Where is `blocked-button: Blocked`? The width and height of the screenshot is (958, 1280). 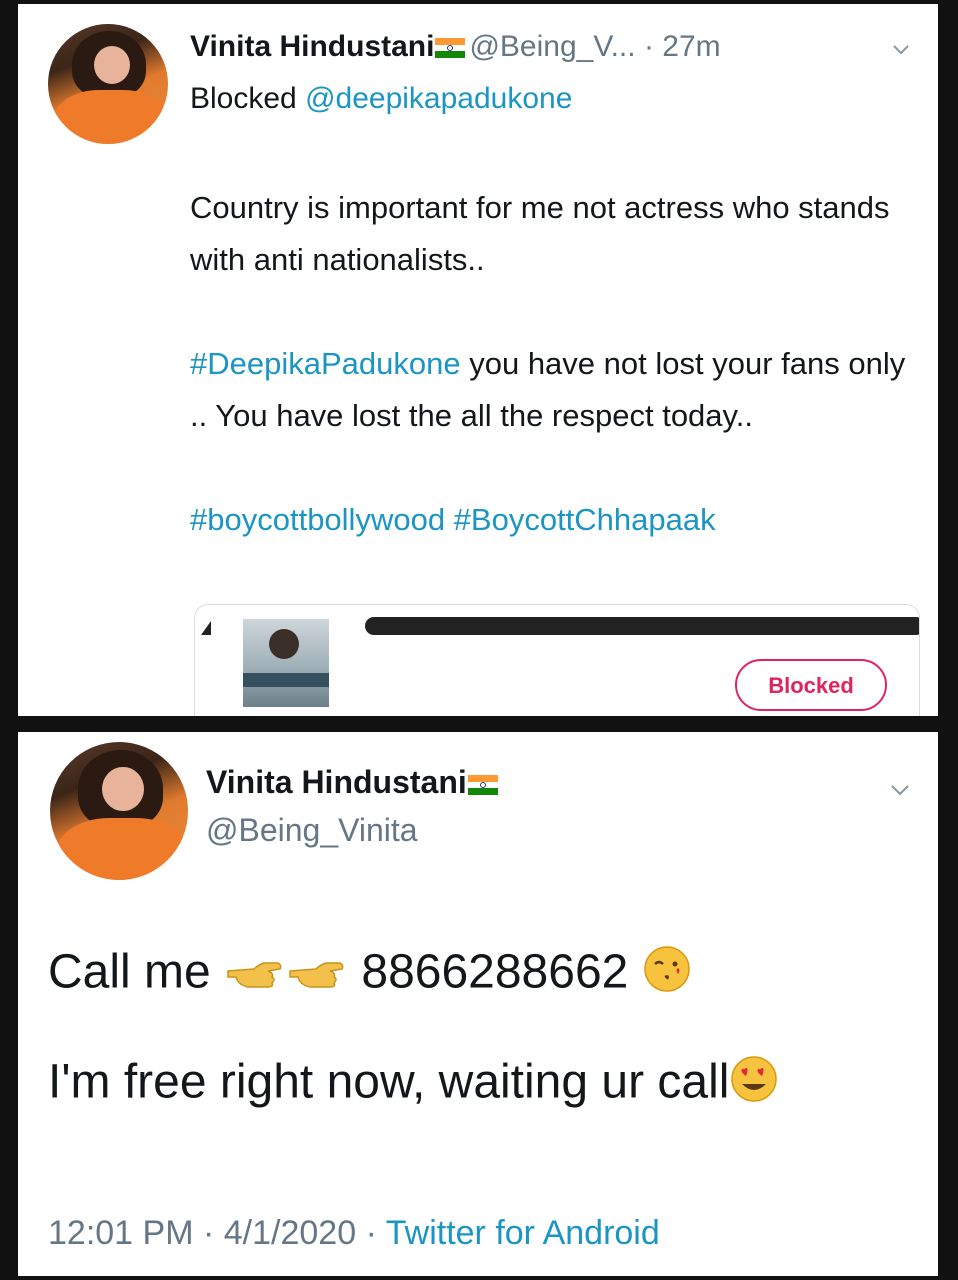
blocked-button: Blocked is located at coordinates (811, 685).